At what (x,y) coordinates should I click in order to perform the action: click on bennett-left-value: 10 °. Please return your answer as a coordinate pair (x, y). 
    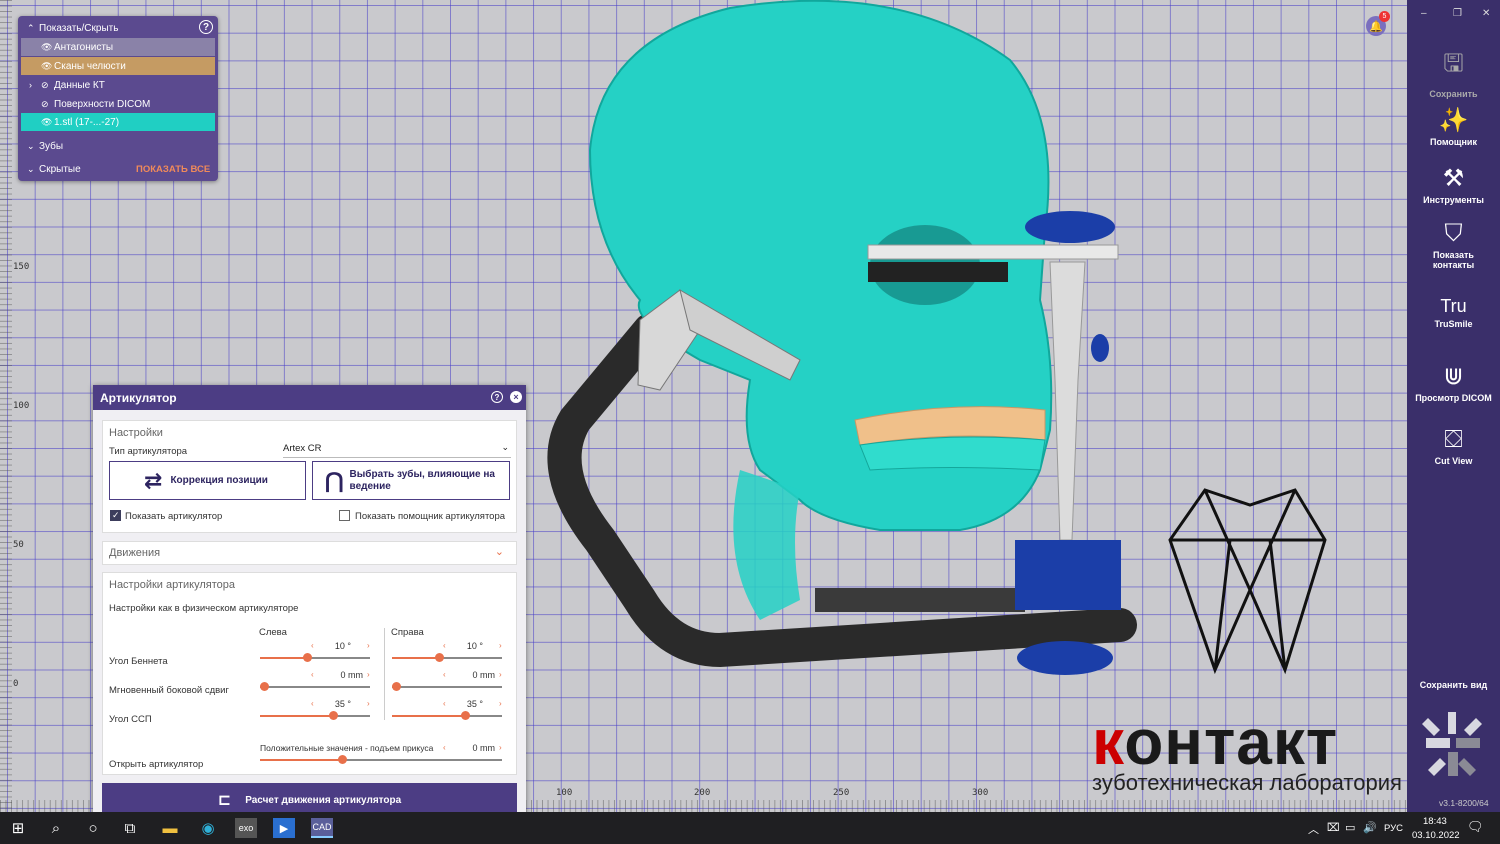
    Looking at the image, I should click on (326, 646).